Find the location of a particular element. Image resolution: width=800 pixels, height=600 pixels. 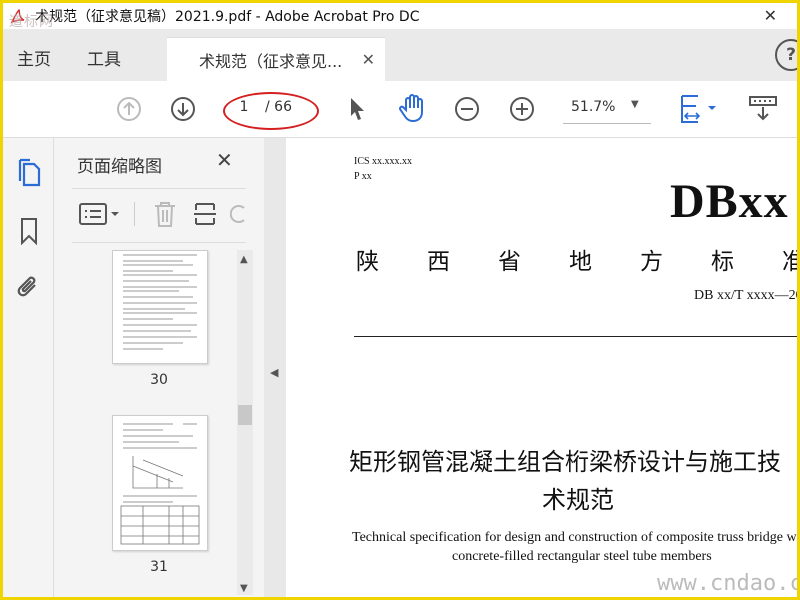

collapse-panel-icon: ◀ is located at coordinates (274, 372).